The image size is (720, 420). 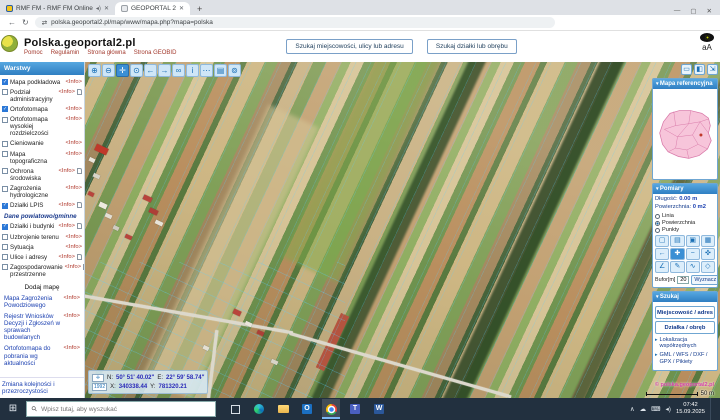 I want to click on teams-button: T, so click(x=355, y=409).